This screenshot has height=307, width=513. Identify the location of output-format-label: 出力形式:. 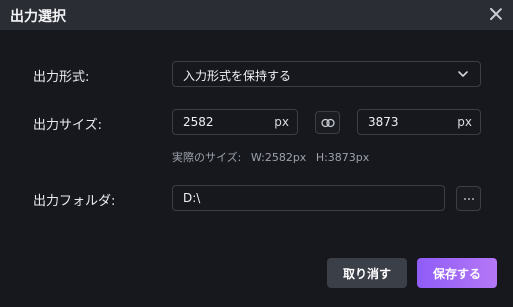
(61, 77).